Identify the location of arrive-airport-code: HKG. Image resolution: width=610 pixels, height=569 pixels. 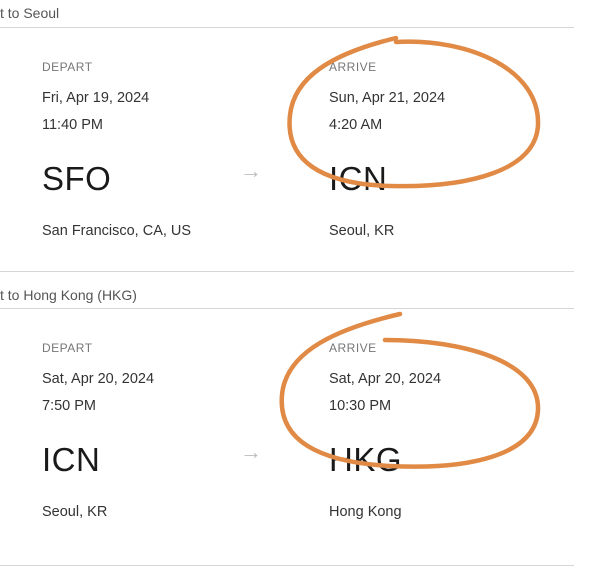
(366, 459).